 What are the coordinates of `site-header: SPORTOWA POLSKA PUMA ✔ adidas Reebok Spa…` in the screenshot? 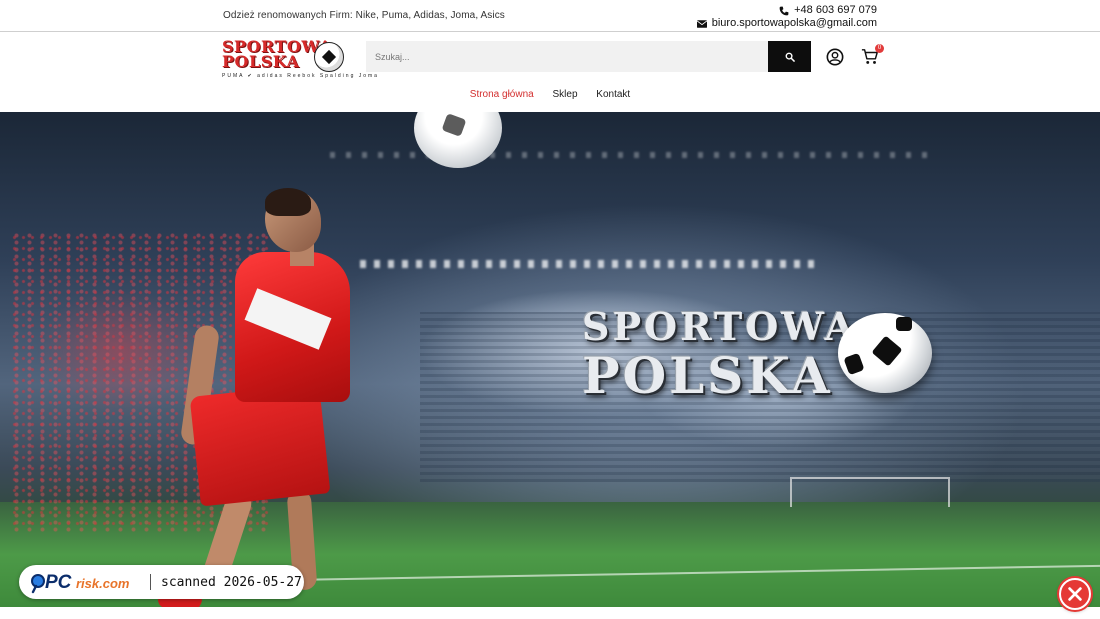 It's located at (550, 72).